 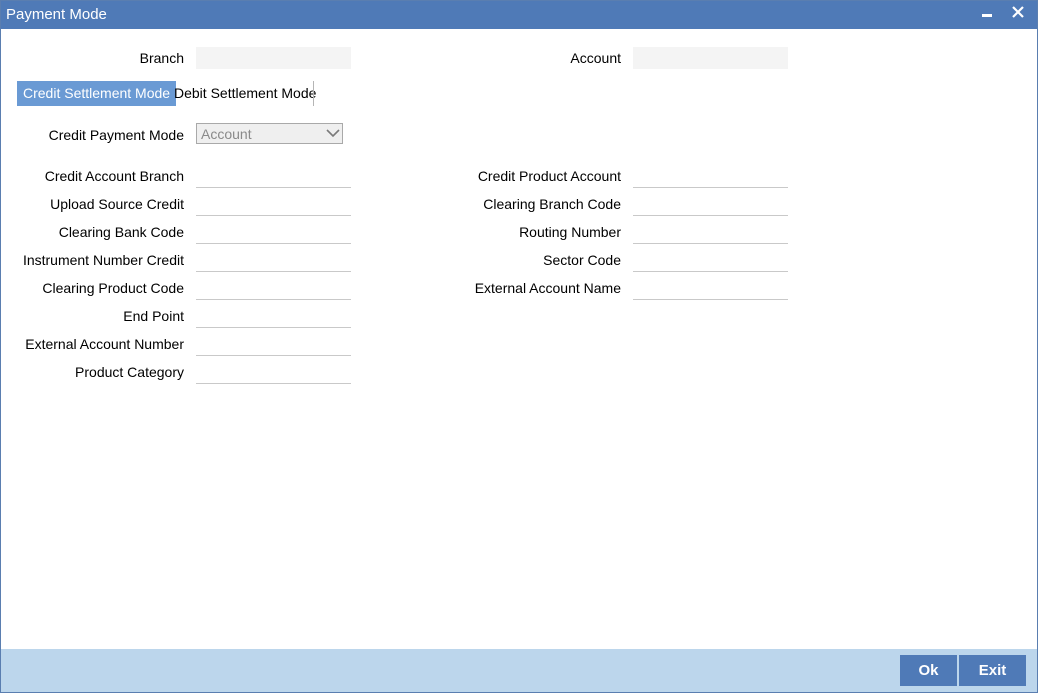 I want to click on upload-source-credit-label: Upload Source Credit, so click(x=117, y=204).